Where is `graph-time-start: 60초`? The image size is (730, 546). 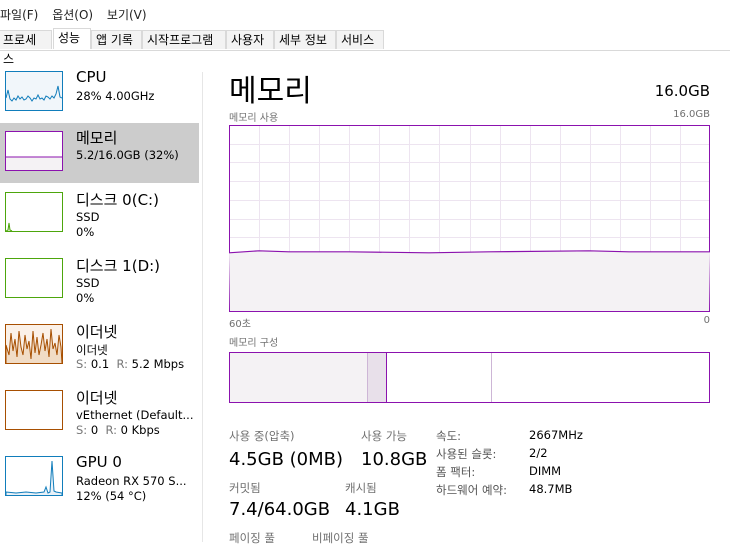
graph-time-start: 60초 is located at coordinates (240, 324).